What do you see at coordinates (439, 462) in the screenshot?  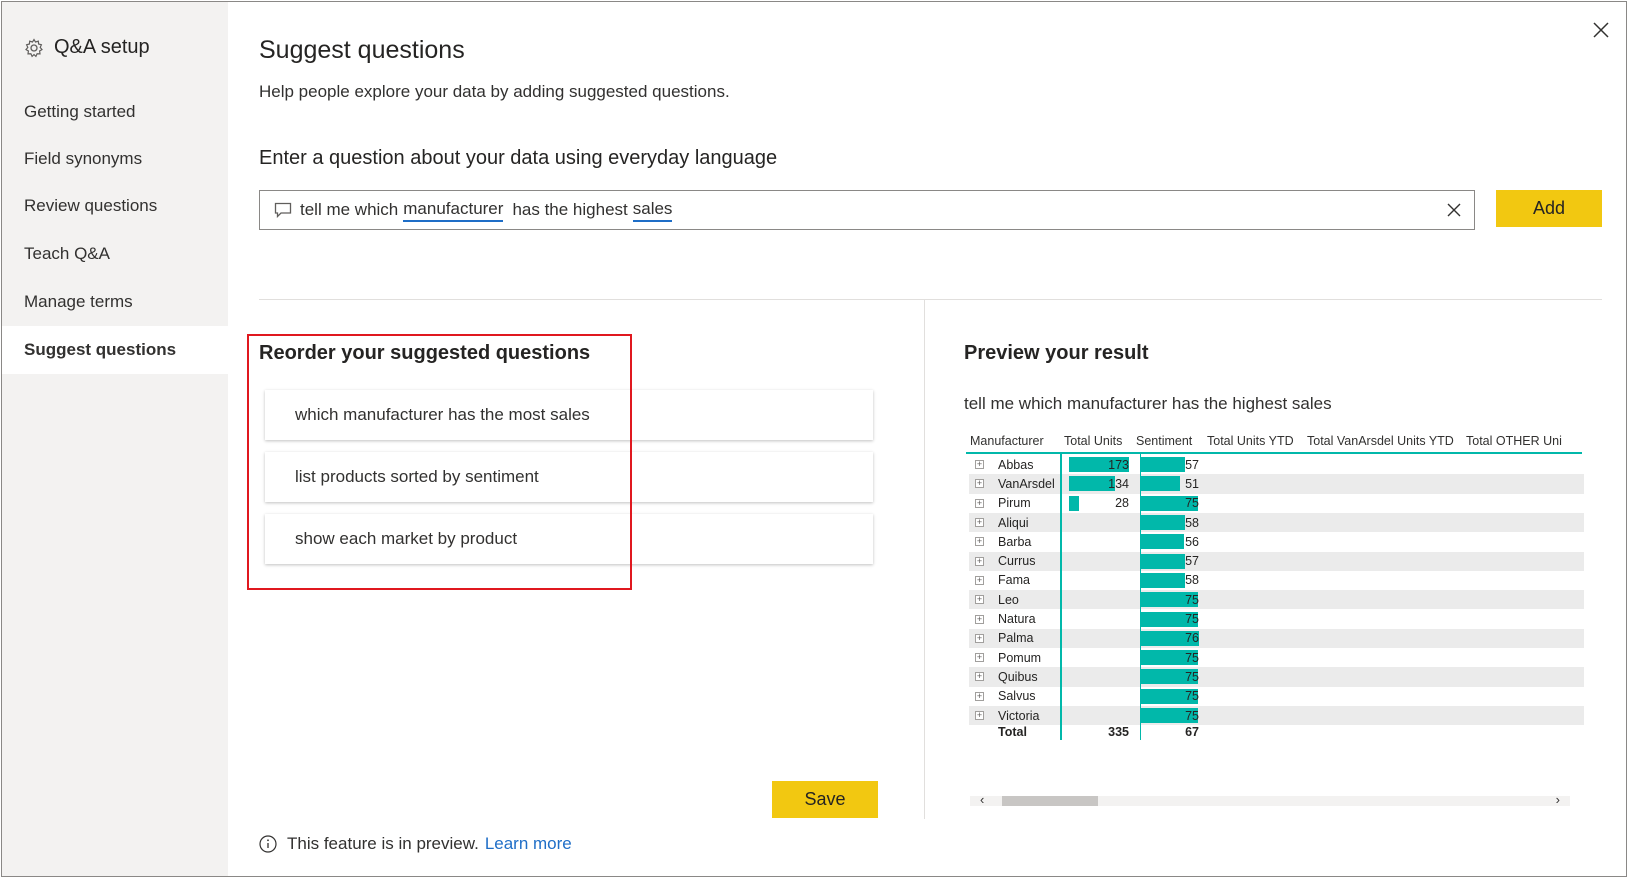 I see `highlight-box` at bounding box center [439, 462].